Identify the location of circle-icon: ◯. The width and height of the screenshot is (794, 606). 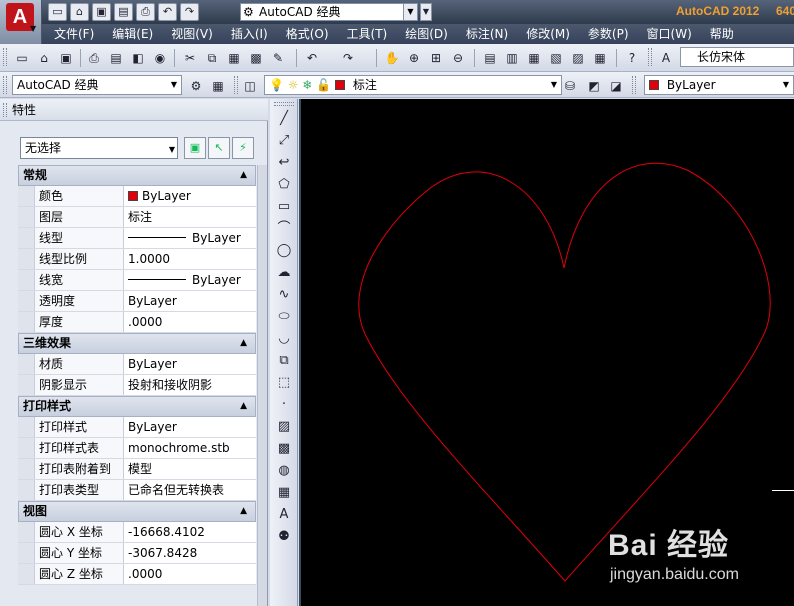
(284, 251).